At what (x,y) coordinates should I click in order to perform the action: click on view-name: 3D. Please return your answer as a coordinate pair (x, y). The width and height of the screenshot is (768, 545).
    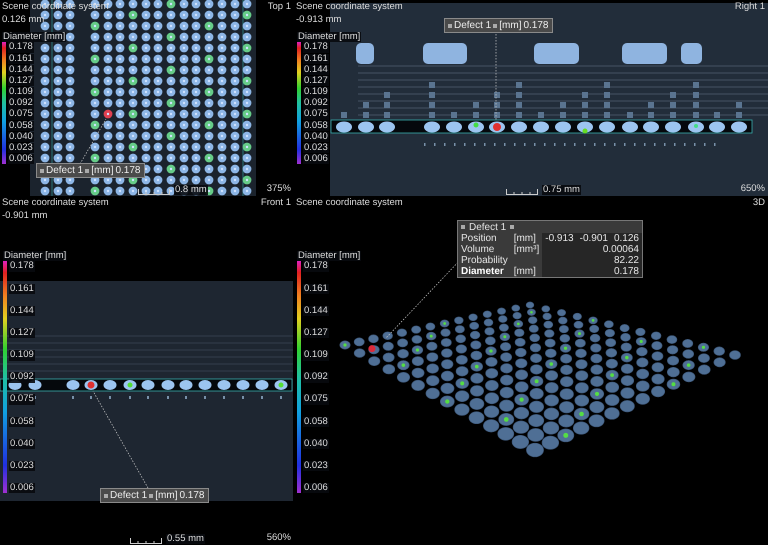
    Looking at the image, I should click on (758, 203).